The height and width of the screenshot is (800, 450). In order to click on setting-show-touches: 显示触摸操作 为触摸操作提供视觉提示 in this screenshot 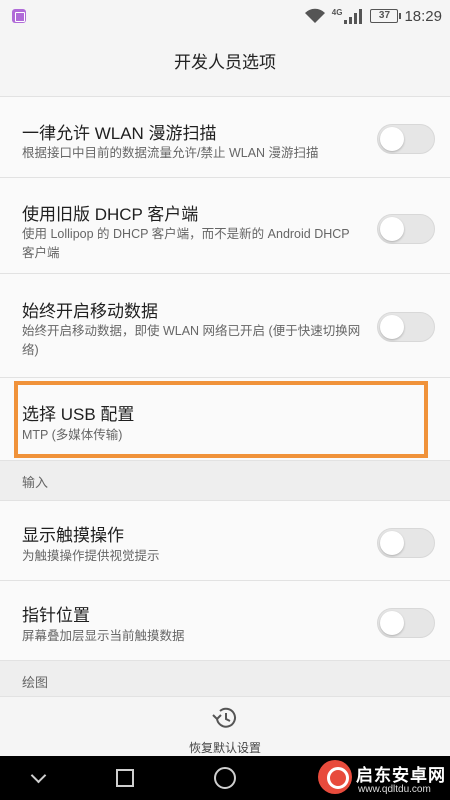, I will do `click(225, 540)`.